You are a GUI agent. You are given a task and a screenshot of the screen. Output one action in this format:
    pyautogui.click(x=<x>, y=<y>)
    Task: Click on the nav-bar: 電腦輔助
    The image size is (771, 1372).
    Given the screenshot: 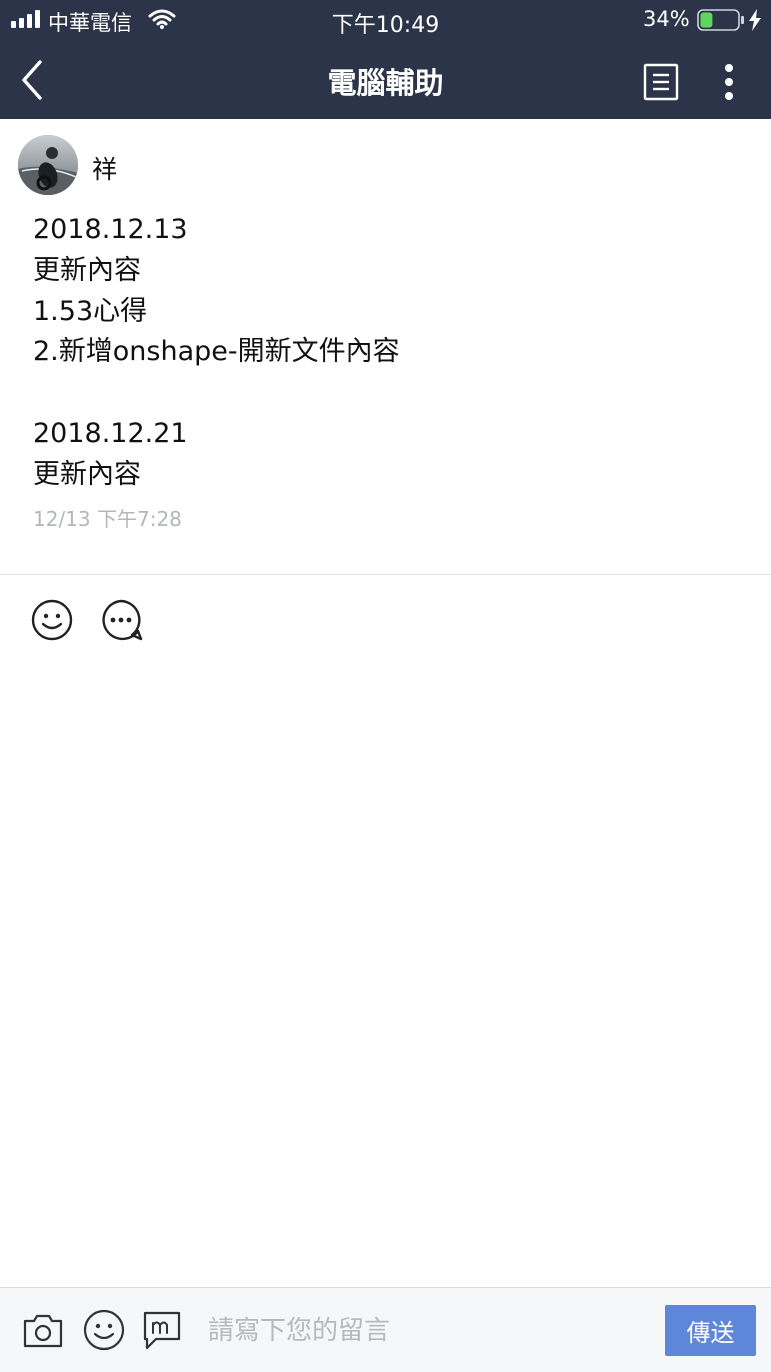 What is the action you would take?
    pyautogui.click(x=385, y=79)
    